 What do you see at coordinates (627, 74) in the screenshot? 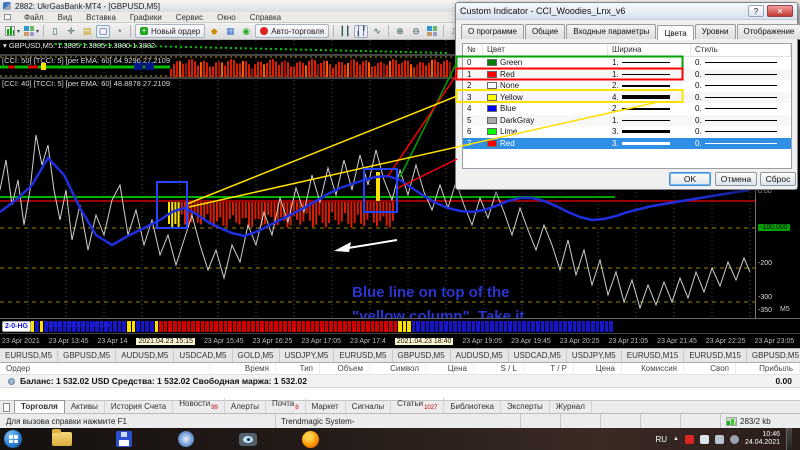
I see `color-row-1: 1 Red 1. 0.` at bounding box center [627, 74].